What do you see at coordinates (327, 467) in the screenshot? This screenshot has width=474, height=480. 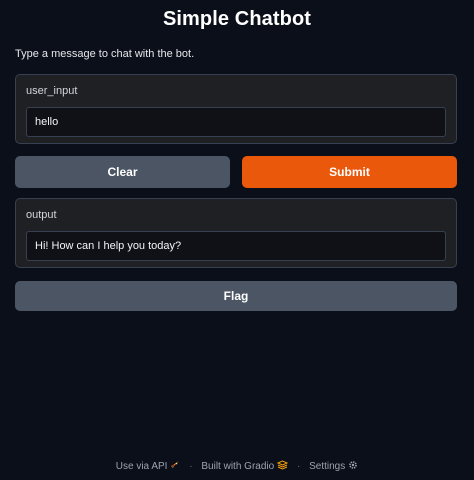 I see `settings-label: Settings` at bounding box center [327, 467].